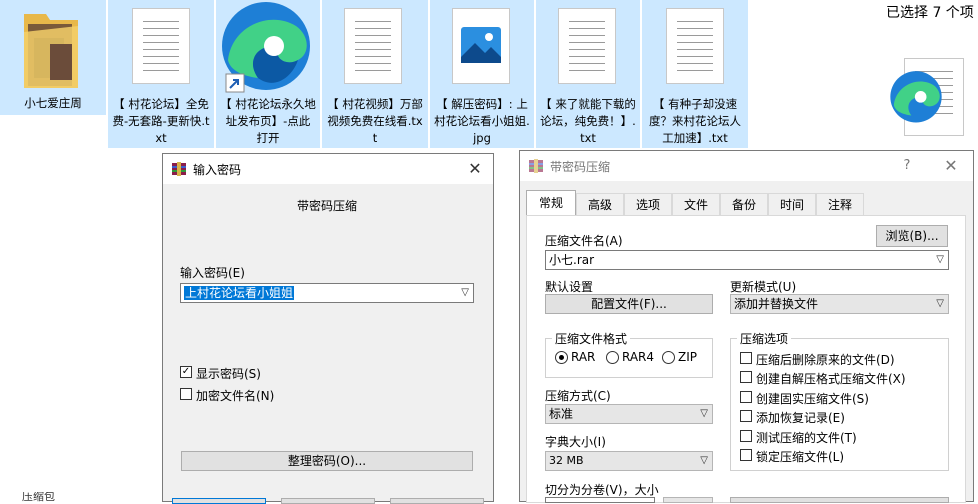 The width and height of the screenshot is (978, 504). I want to click on tab-strip: 常规 高级 选项 文件 备份 时间 注释, so click(746, 202).